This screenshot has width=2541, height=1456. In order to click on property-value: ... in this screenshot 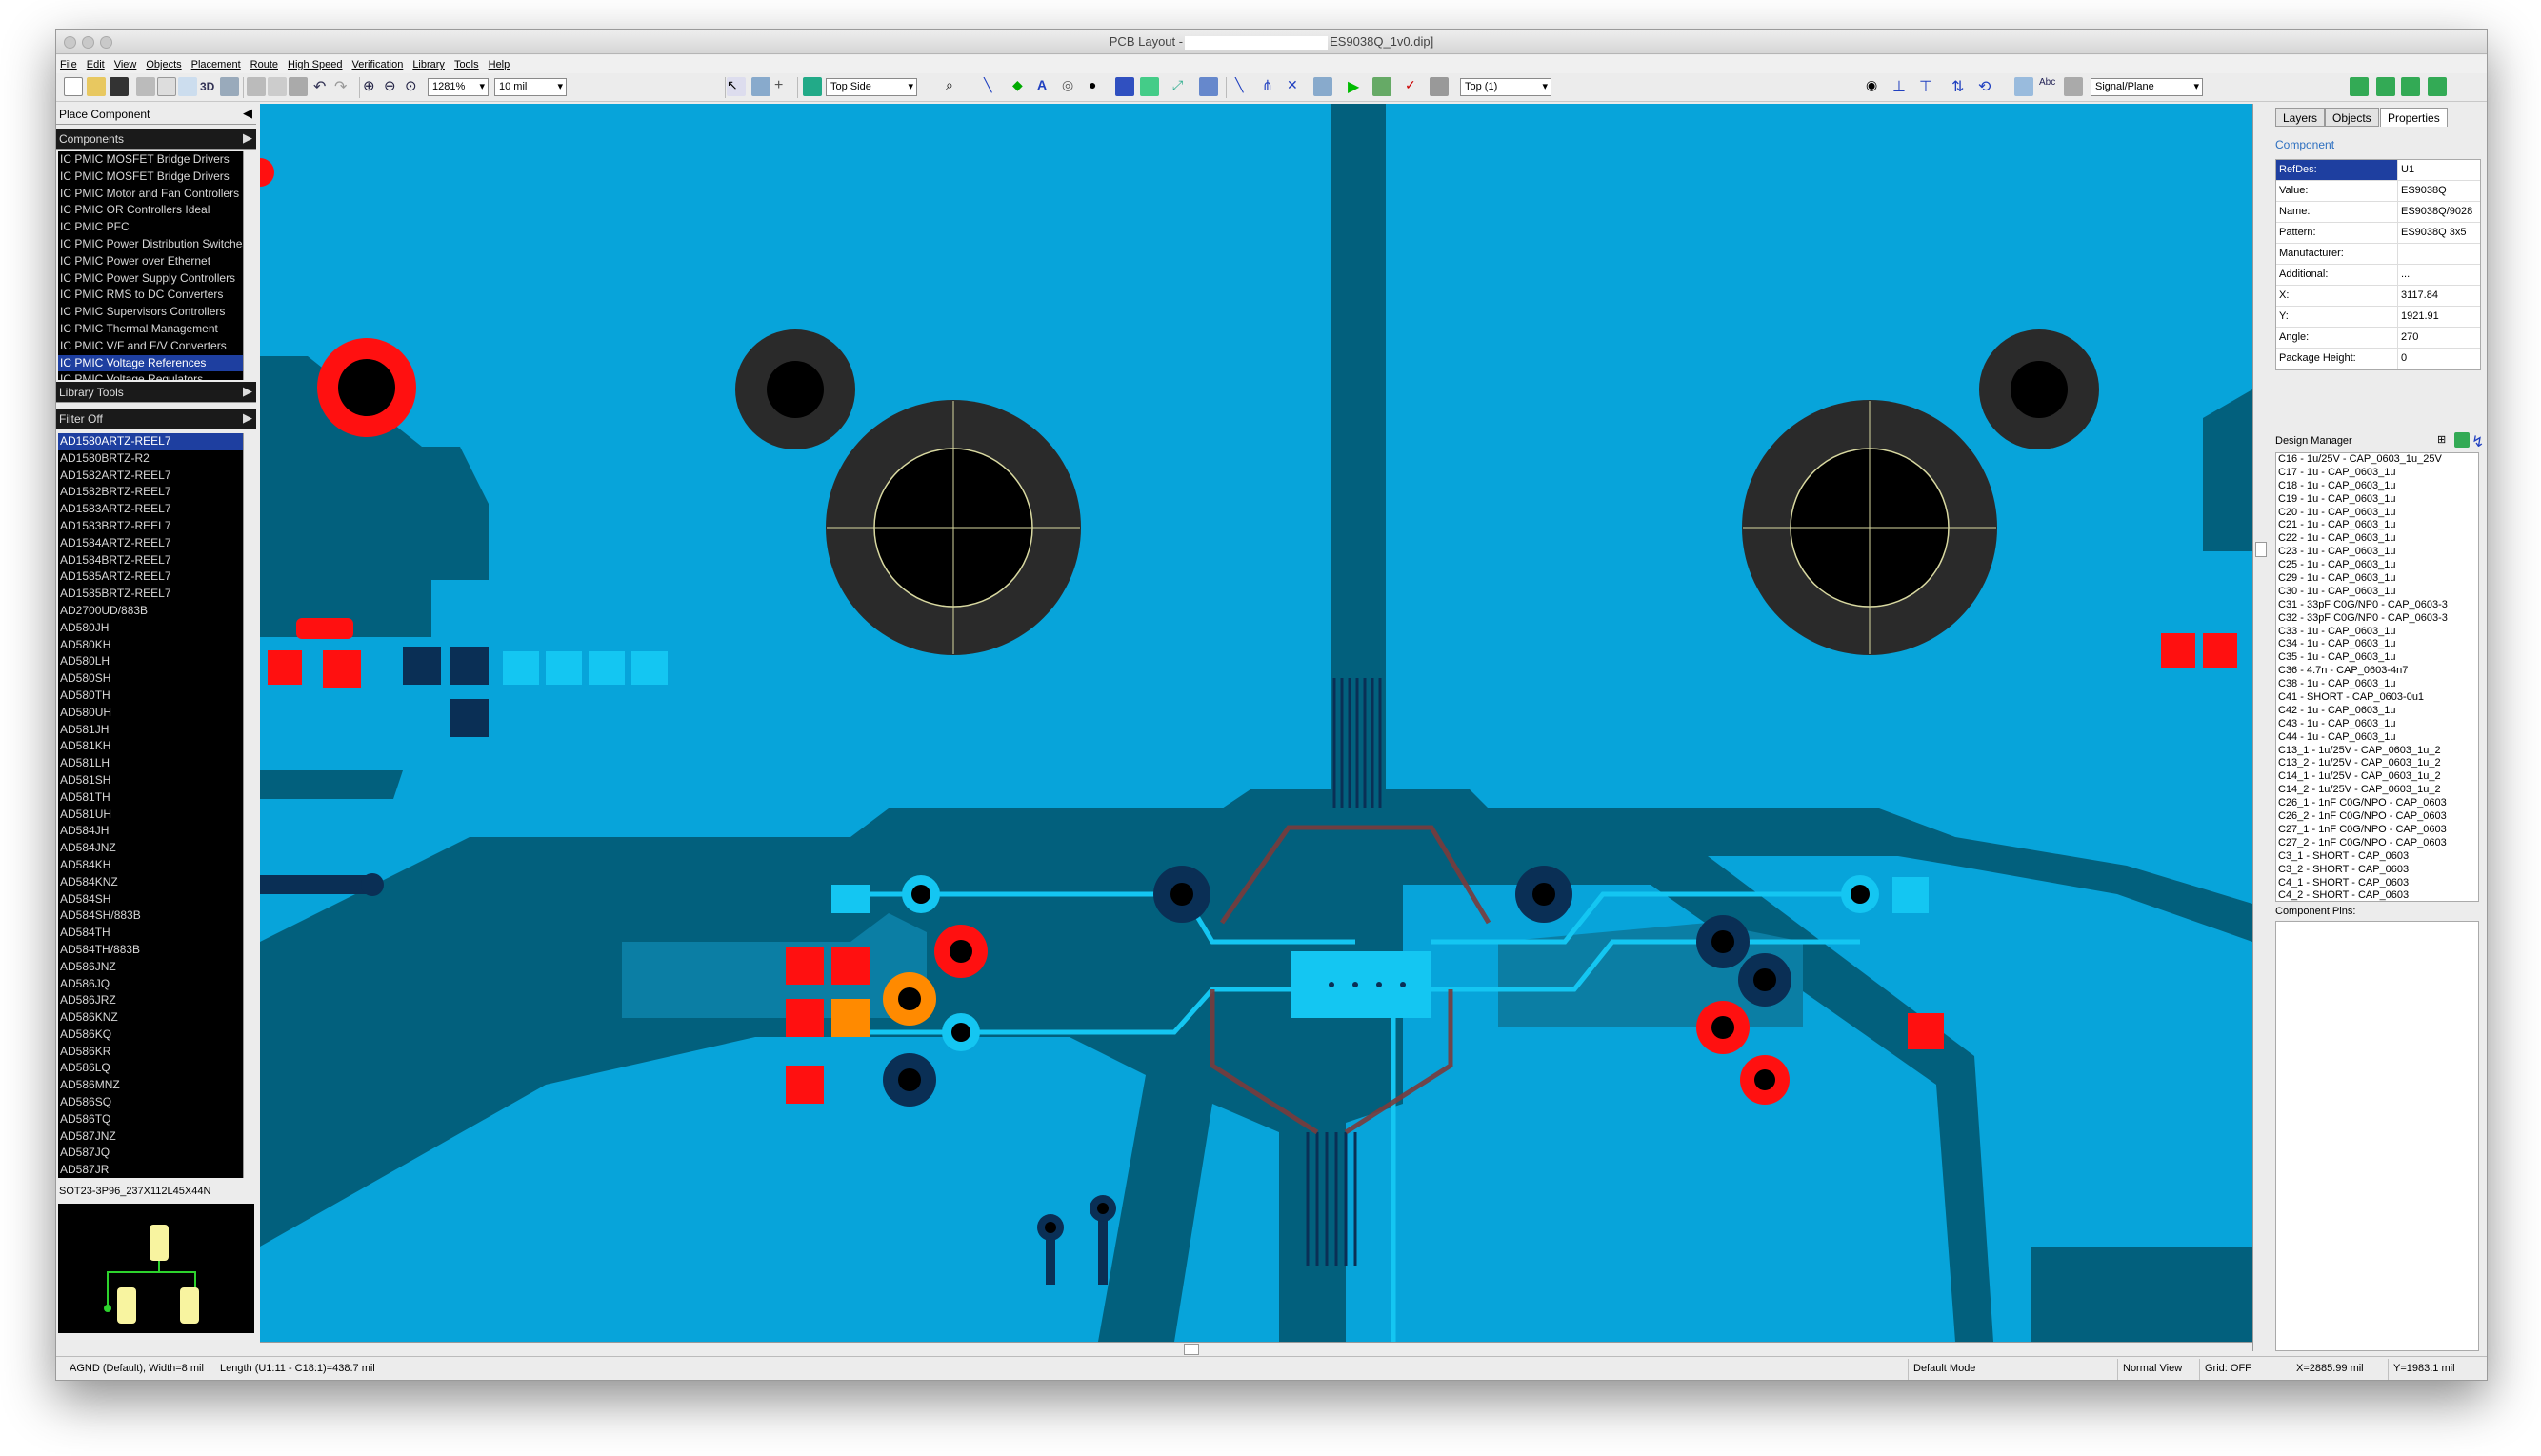, I will do `click(2439, 275)`.